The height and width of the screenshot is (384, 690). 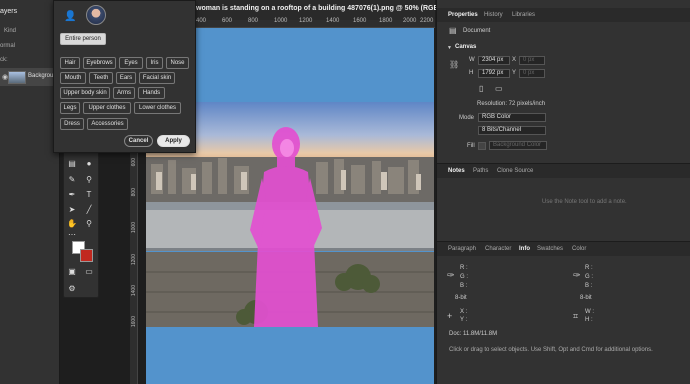 What do you see at coordinates (453, 30) in the screenshot?
I see `document-icon: ▤` at bounding box center [453, 30].